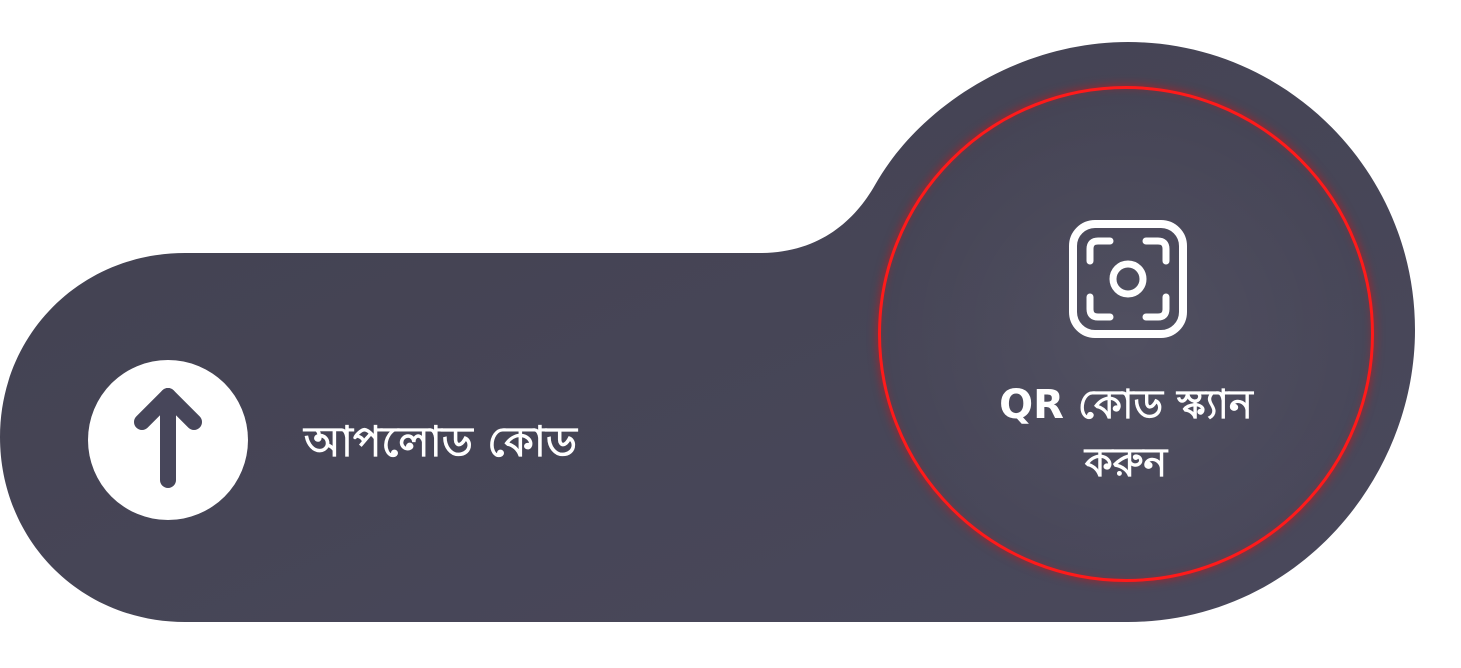 The height and width of the screenshot is (668, 1461). Describe the element at coordinates (440, 441) in the screenshot. I see `upload-code-label: আপলোড কোড` at that location.